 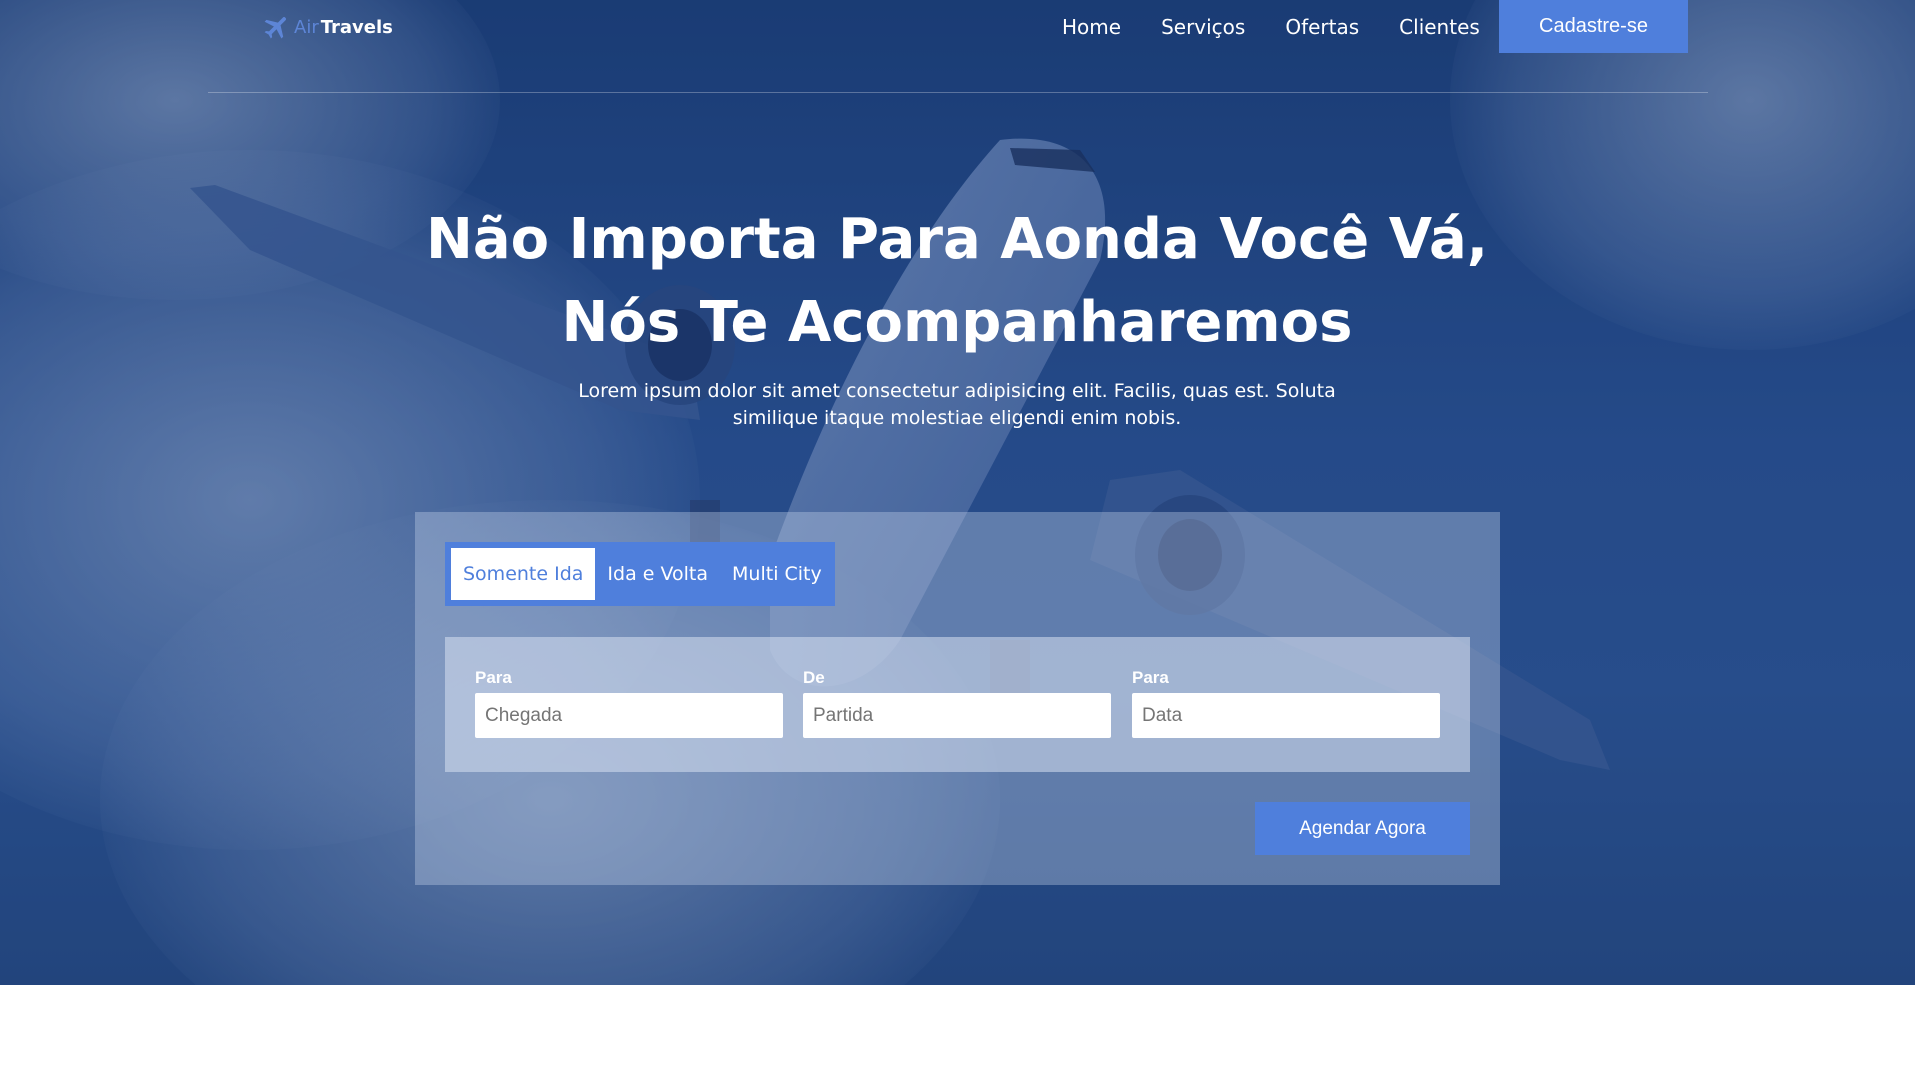 I want to click on field-group-departure: De, so click(x=957, y=702).